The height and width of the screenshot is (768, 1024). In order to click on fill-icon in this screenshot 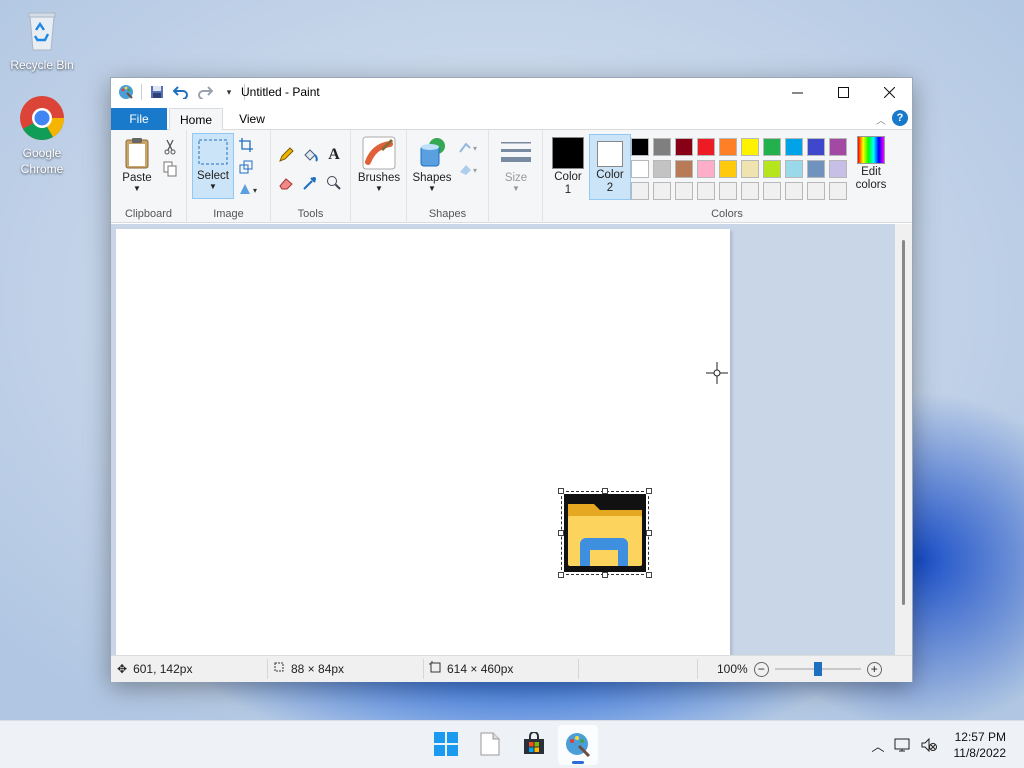, I will do `click(310, 155)`.